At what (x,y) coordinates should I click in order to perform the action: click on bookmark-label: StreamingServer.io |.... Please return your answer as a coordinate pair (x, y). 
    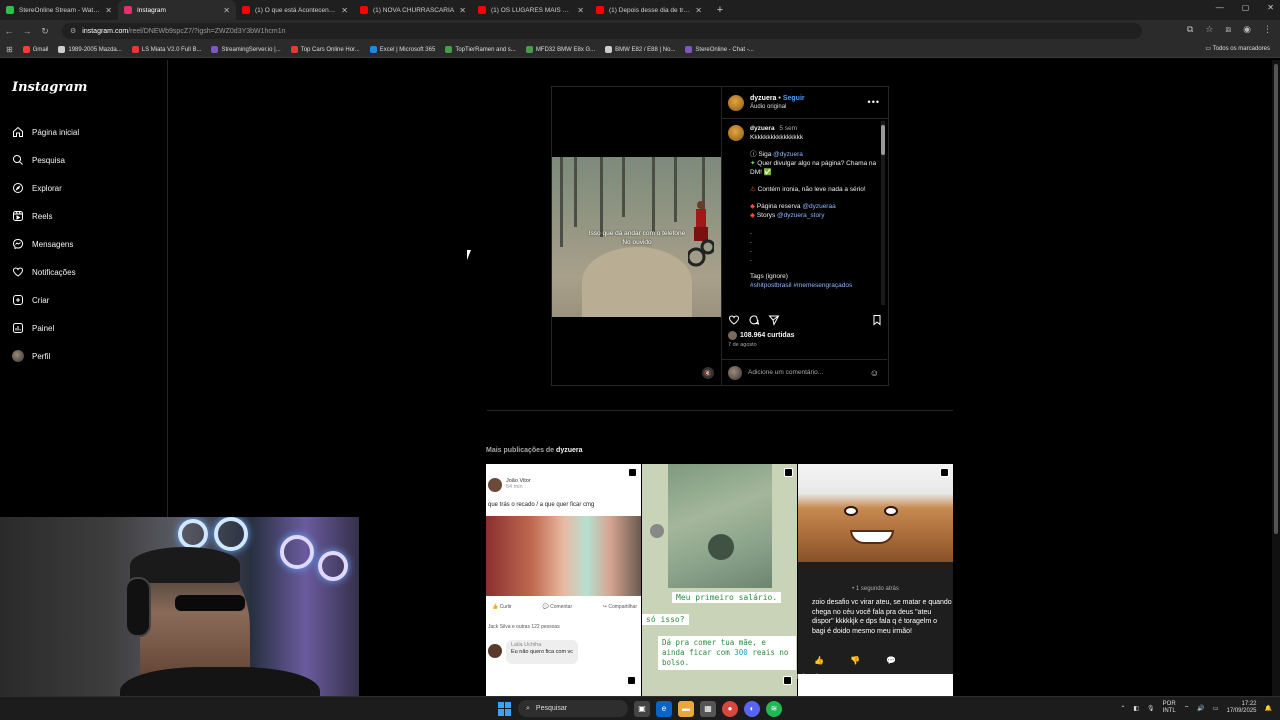
    Looking at the image, I should click on (251, 49).